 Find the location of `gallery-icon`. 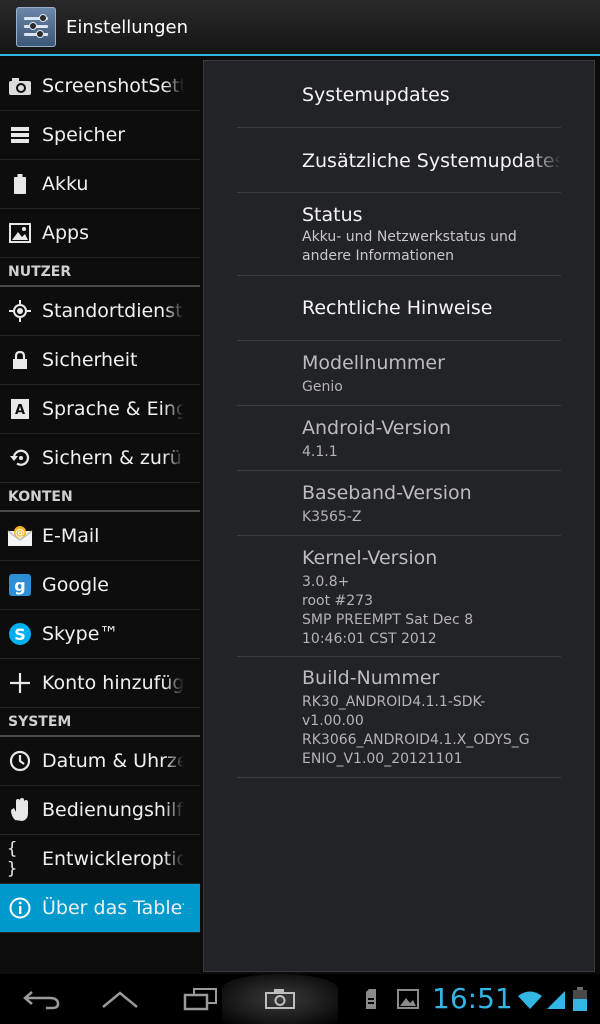

gallery-icon is located at coordinates (408, 999).